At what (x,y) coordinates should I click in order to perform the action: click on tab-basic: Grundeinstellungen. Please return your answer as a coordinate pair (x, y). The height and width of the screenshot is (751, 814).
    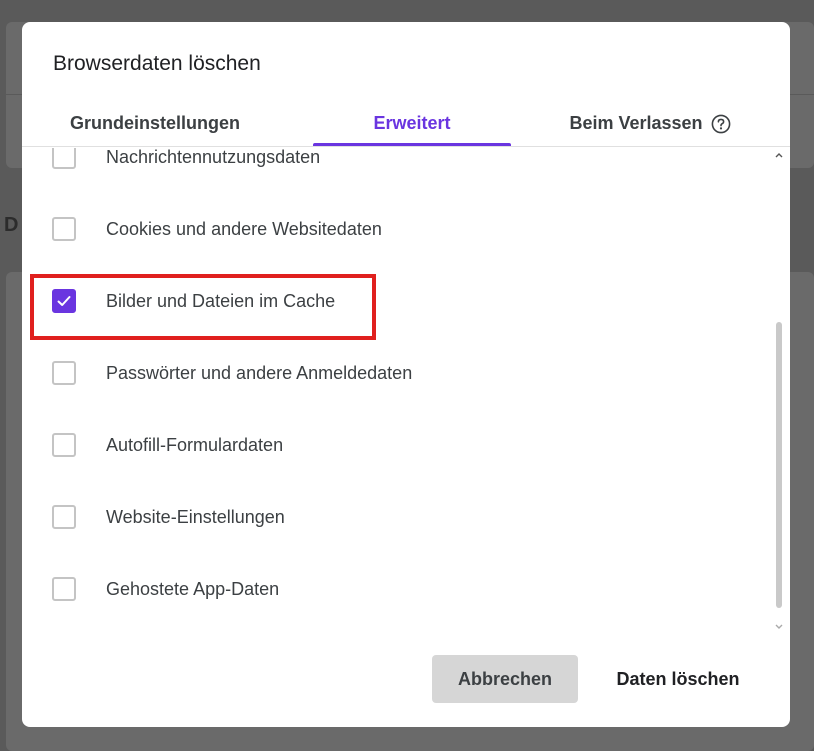
    Looking at the image, I should click on (155, 123).